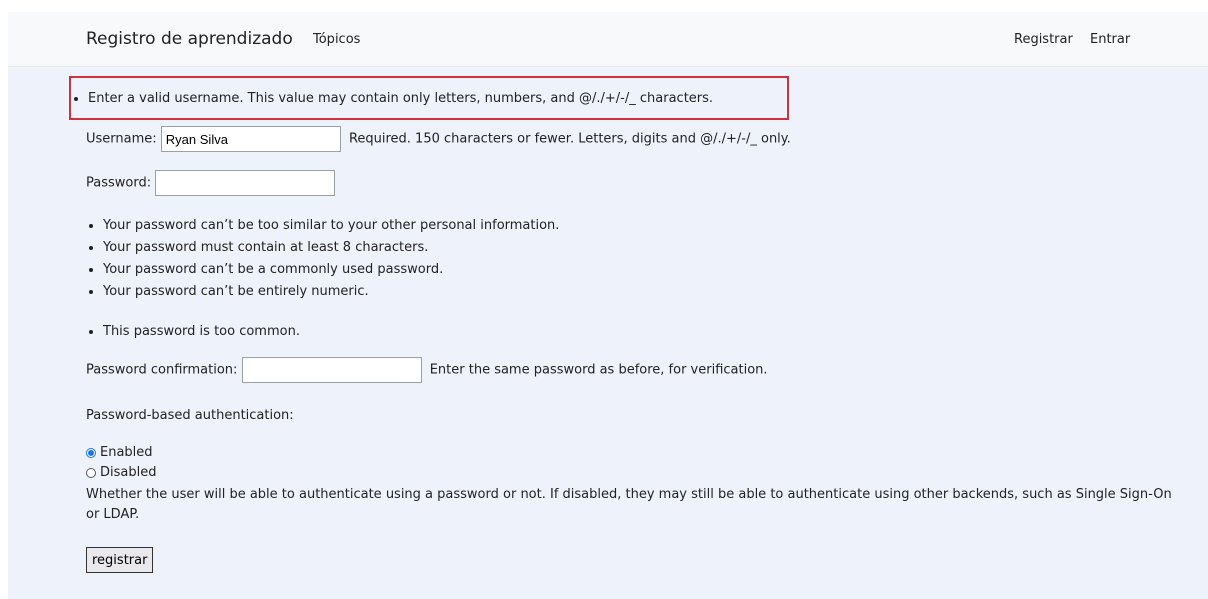  What do you see at coordinates (250, 139) in the screenshot?
I see `username-input` at bounding box center [250, 139].